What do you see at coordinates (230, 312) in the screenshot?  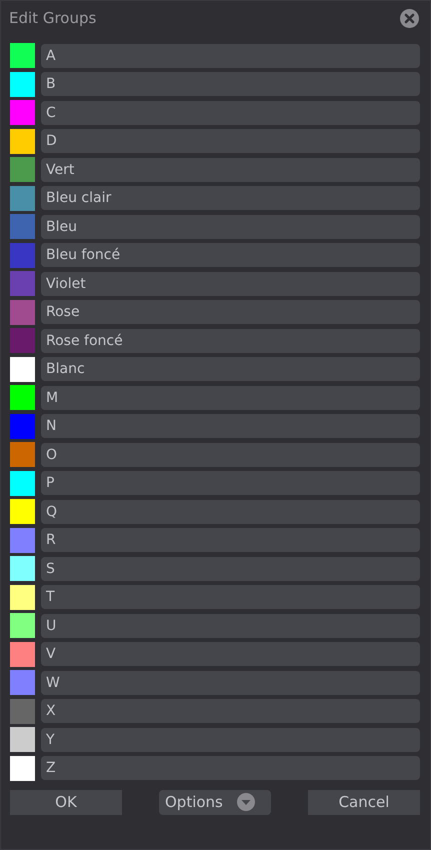 I see `name-field: Rose` at bounding box center [230, 312].